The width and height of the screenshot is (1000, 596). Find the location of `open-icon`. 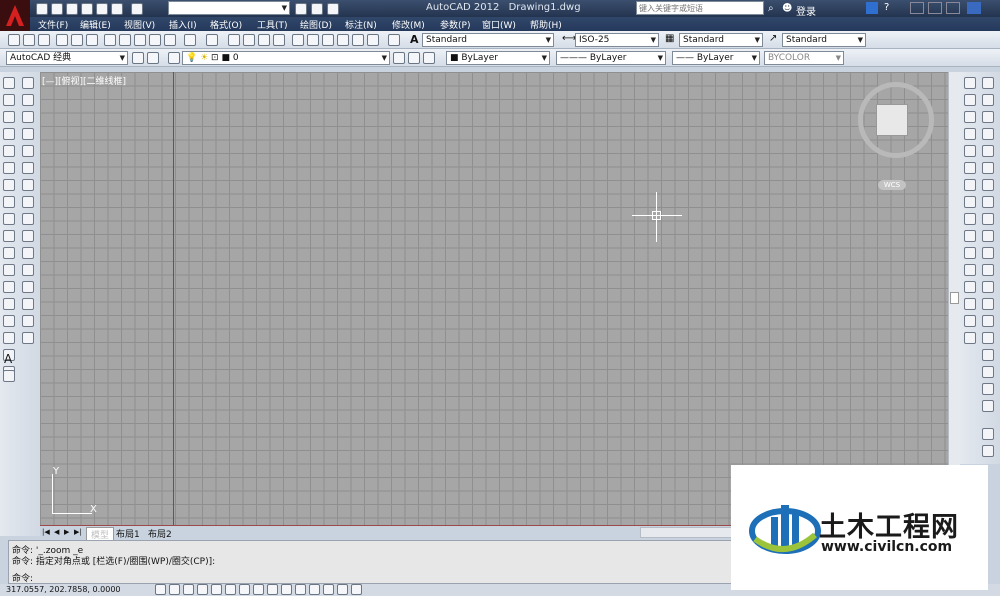

open-icon is located at coordinates (29, 40).